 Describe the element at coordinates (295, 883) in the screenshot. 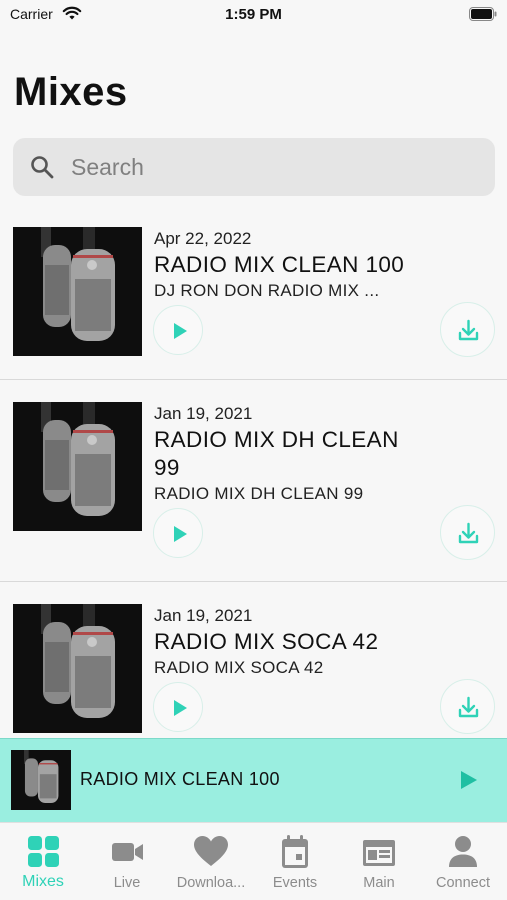

I see `tab-label: Events` at that location.